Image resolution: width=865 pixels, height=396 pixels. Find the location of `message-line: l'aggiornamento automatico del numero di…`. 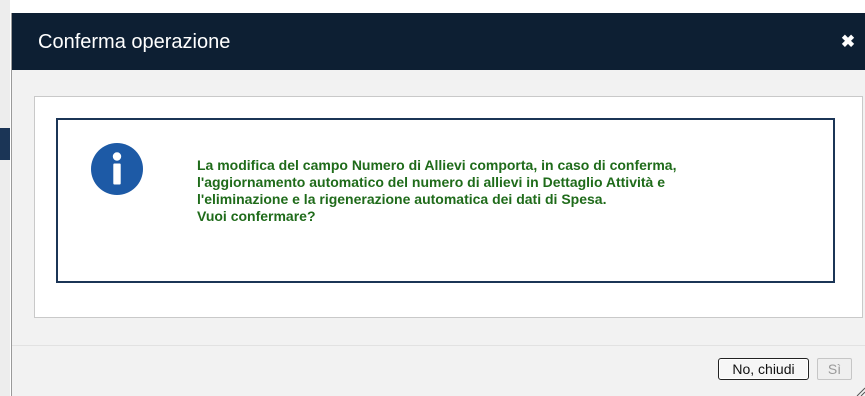

message-line: l'aggiornamento automatico del numero di… is located at coordinates (431, 182).